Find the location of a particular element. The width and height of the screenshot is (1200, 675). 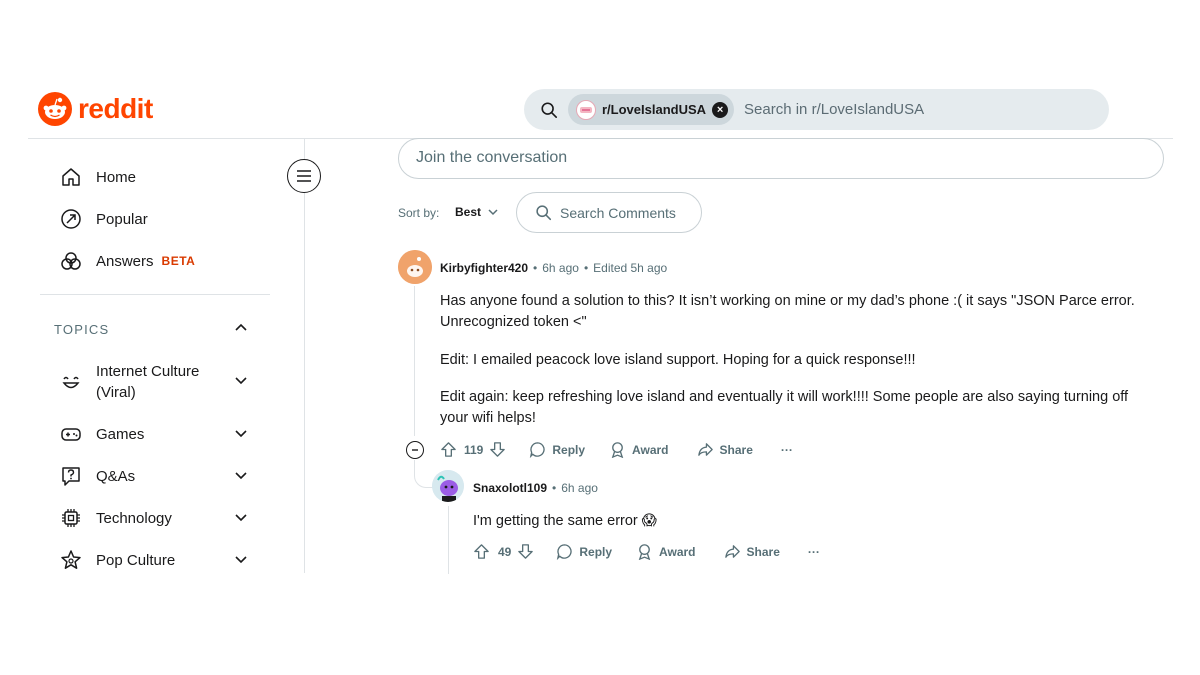

gamepad-icon is located at coordinates (71, 434).